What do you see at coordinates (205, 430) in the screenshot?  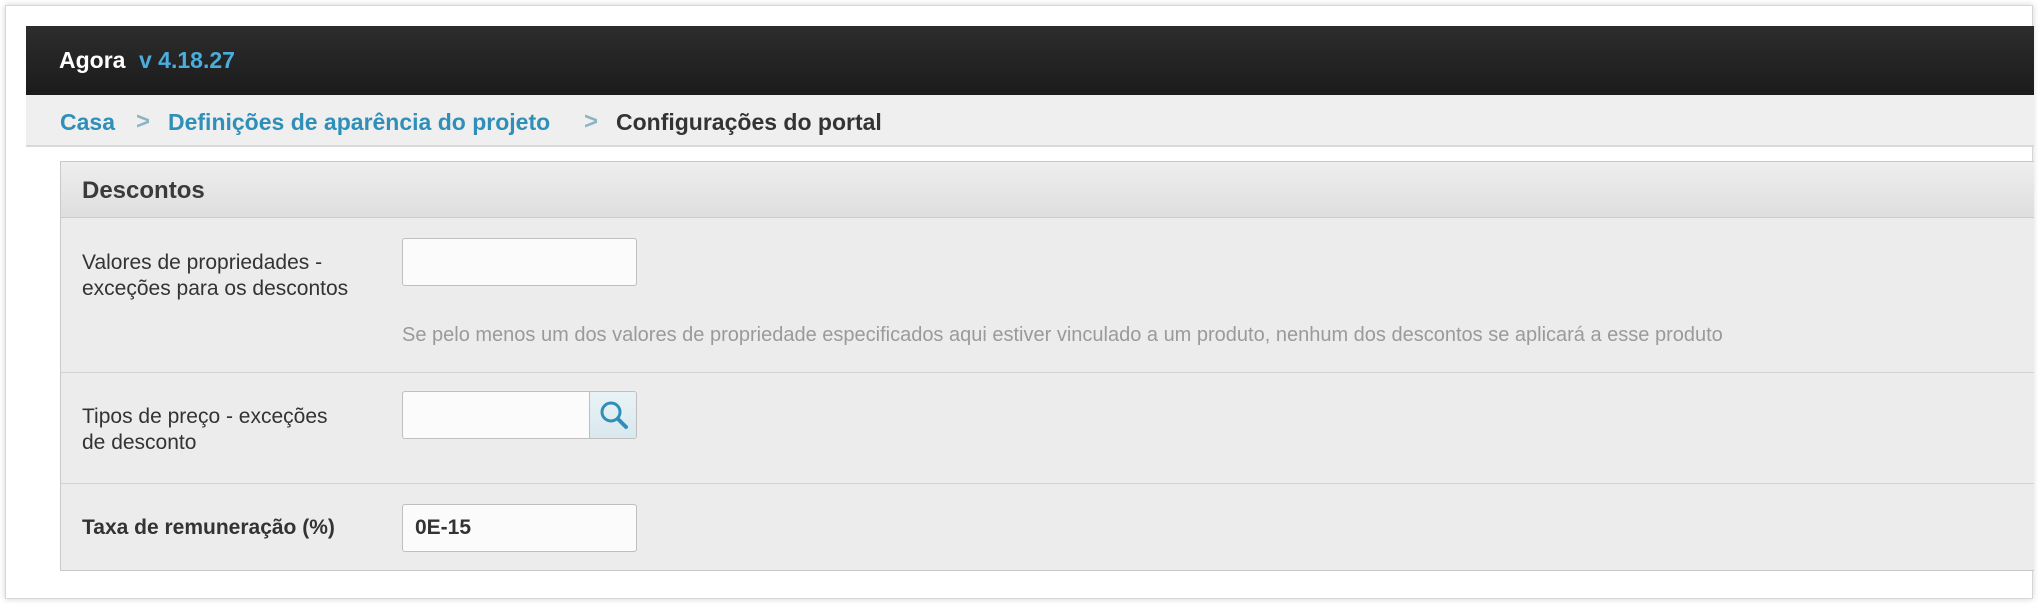 I see `price-types-label: Tipos de preço - exceções de desconto` at bounding box center [205, 430].